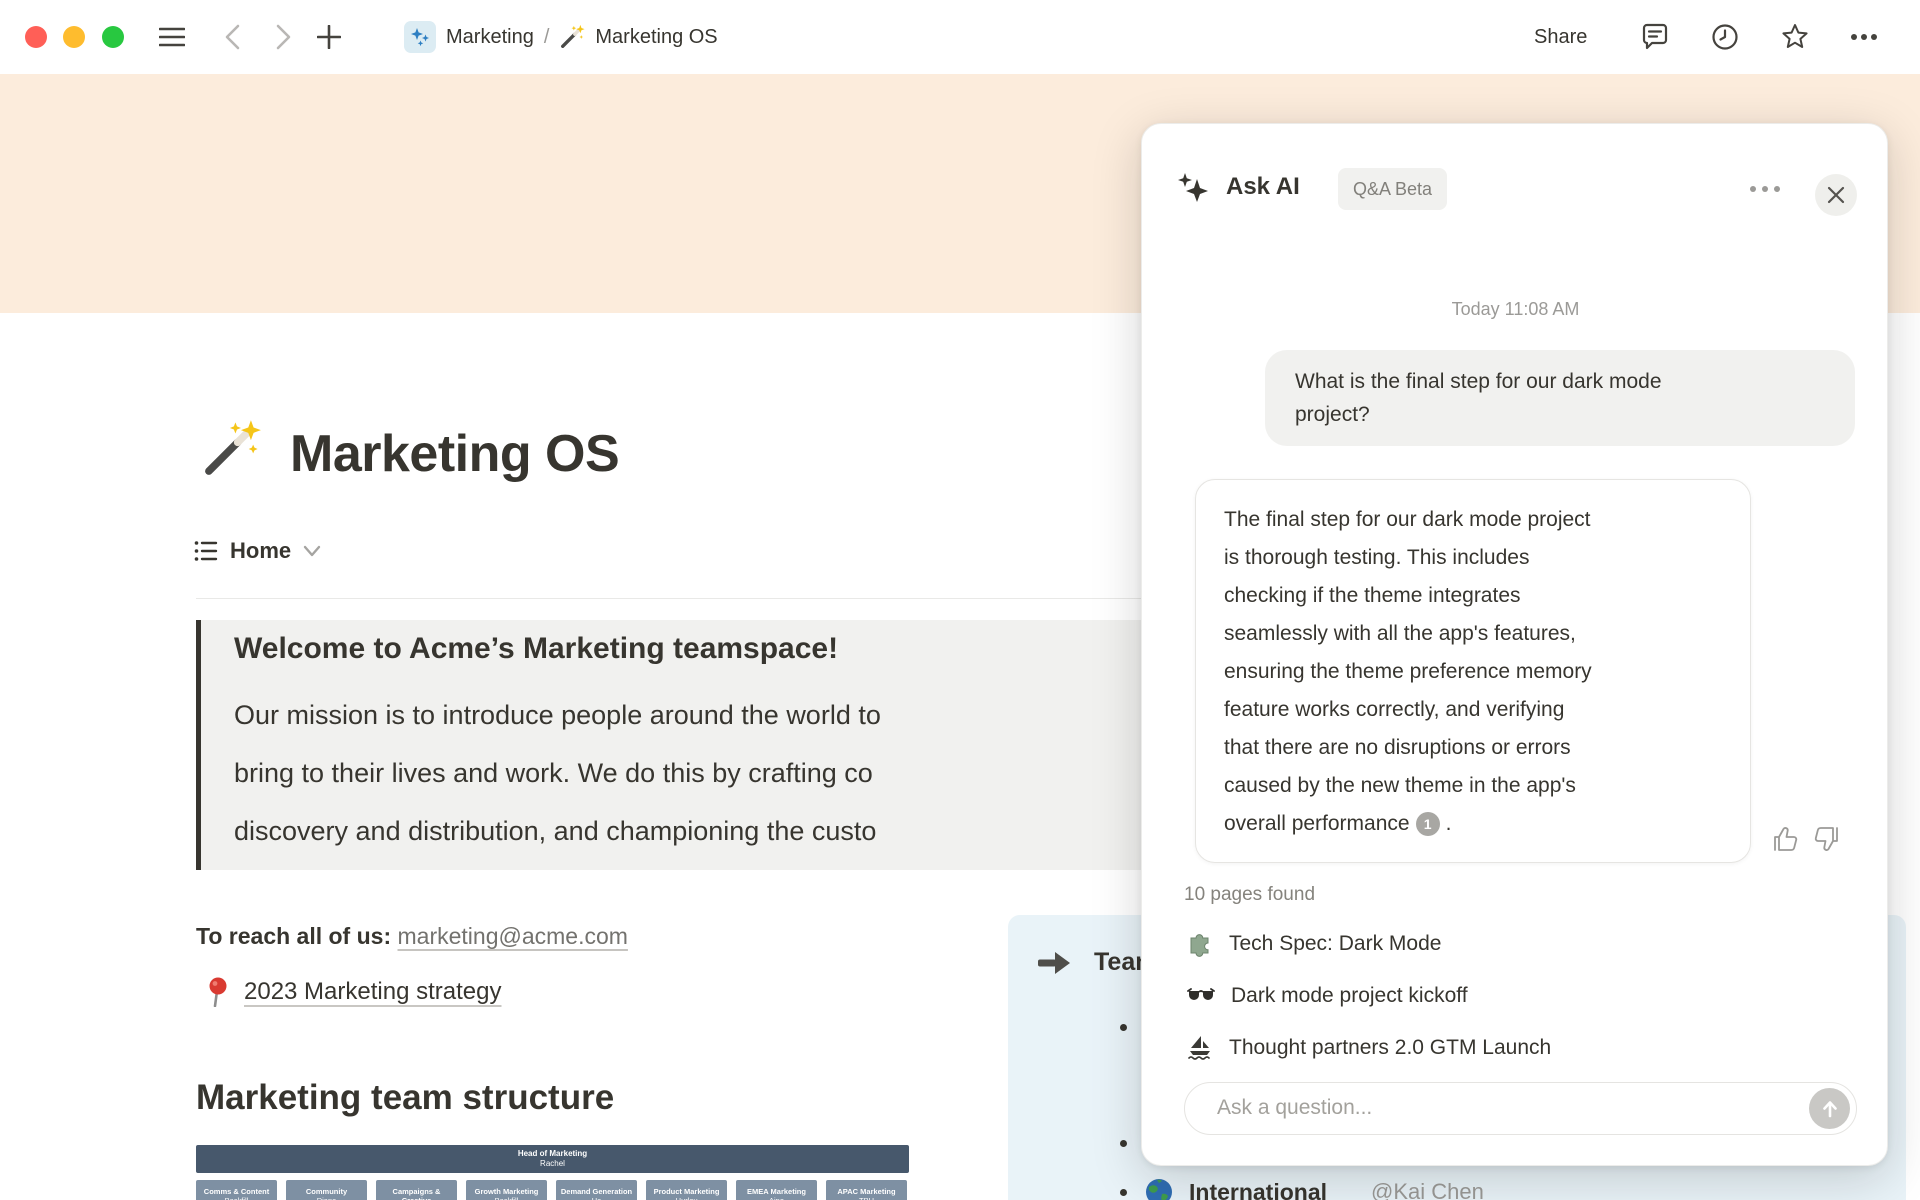 The image size is (1920, 1200). What do you see at coordinates (1517, 1048) in the screenshot?
I see `source-page-gtm-launch: Thought partners 2.0 GTM Launch` at bounding box center [1517, 1048].